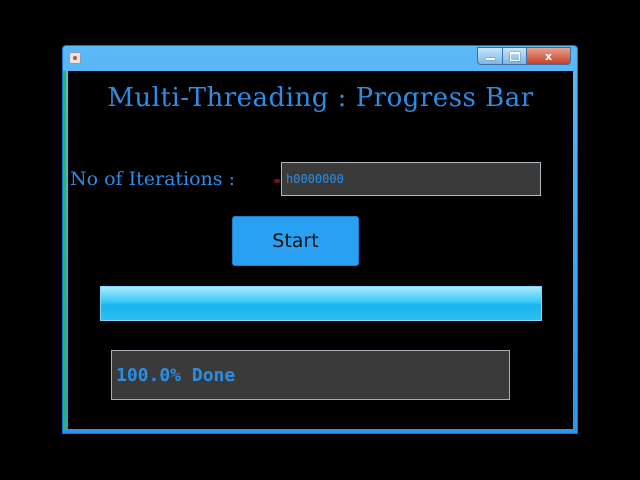 The height and width of the screenshot is (480, 640). Describe the element at coordinates (411, 179) in the screenshot. I see `iterations-input` at that location.